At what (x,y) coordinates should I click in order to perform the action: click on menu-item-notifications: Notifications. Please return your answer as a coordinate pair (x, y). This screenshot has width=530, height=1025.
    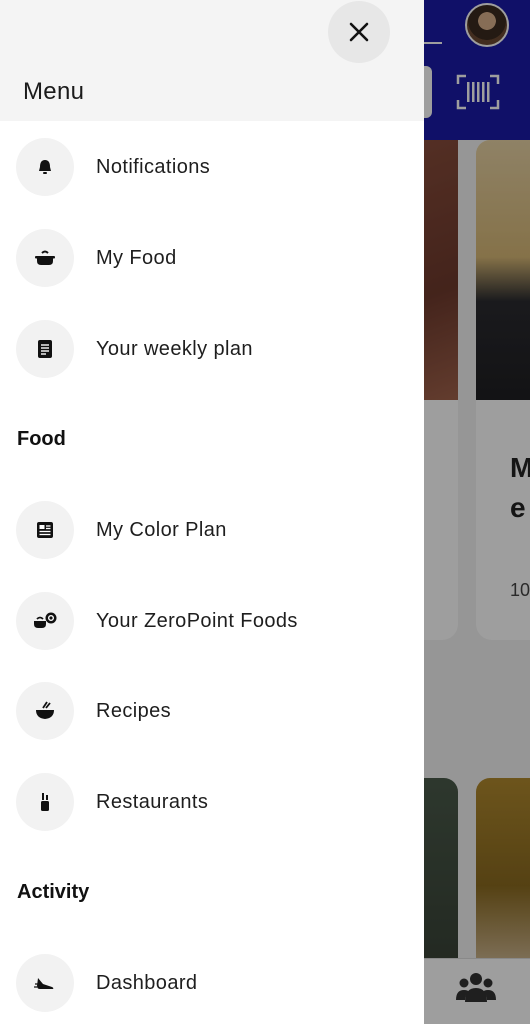
    Looking at the image, I should click on (212, 167).